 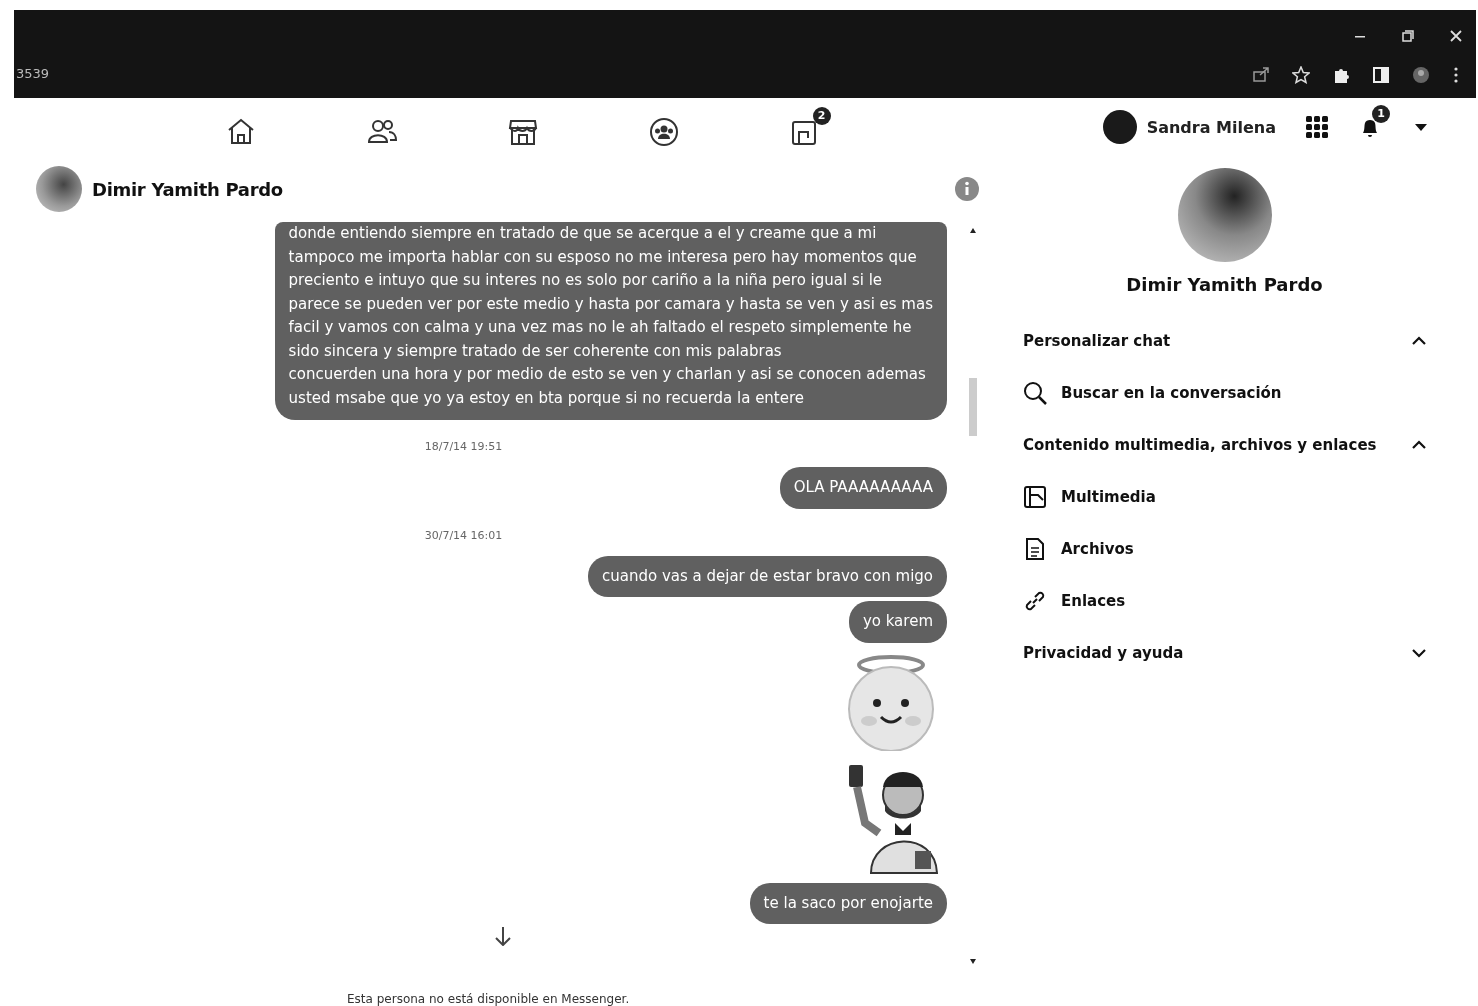 What do you see at coordinates (1224, 341) in the screenshot?
I see `section-header: Personalizar chat` at bounding box center [1224, 341].